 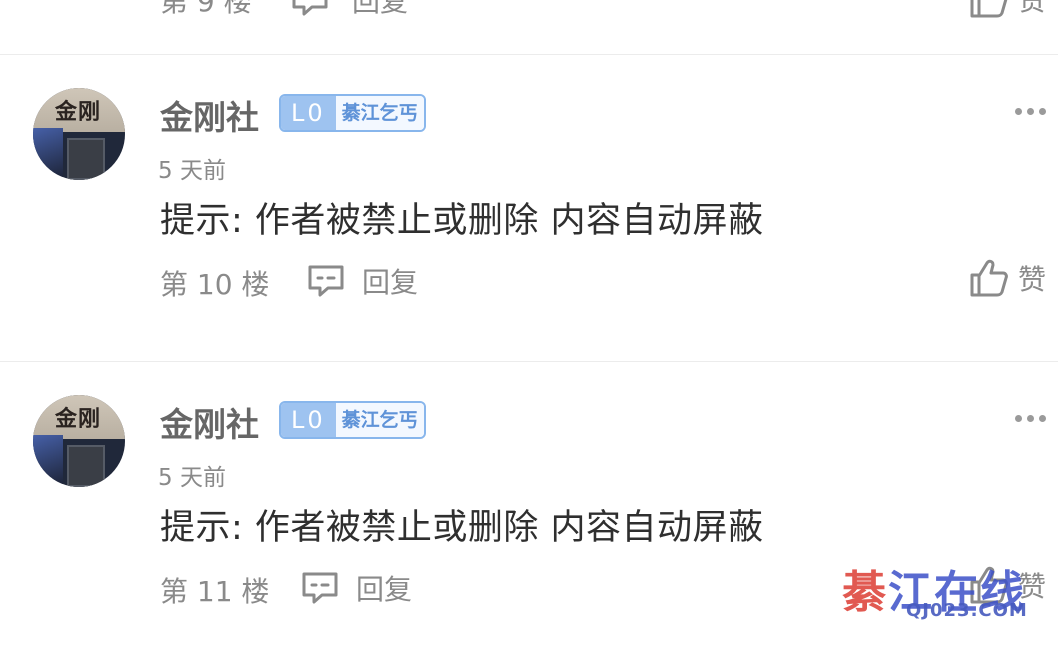 What do you see at coordinates (529, 27) in the screenshot?
I see `previous-comment-actions: 第 9 楼 回复 赞` at bounding box center [529, 27].